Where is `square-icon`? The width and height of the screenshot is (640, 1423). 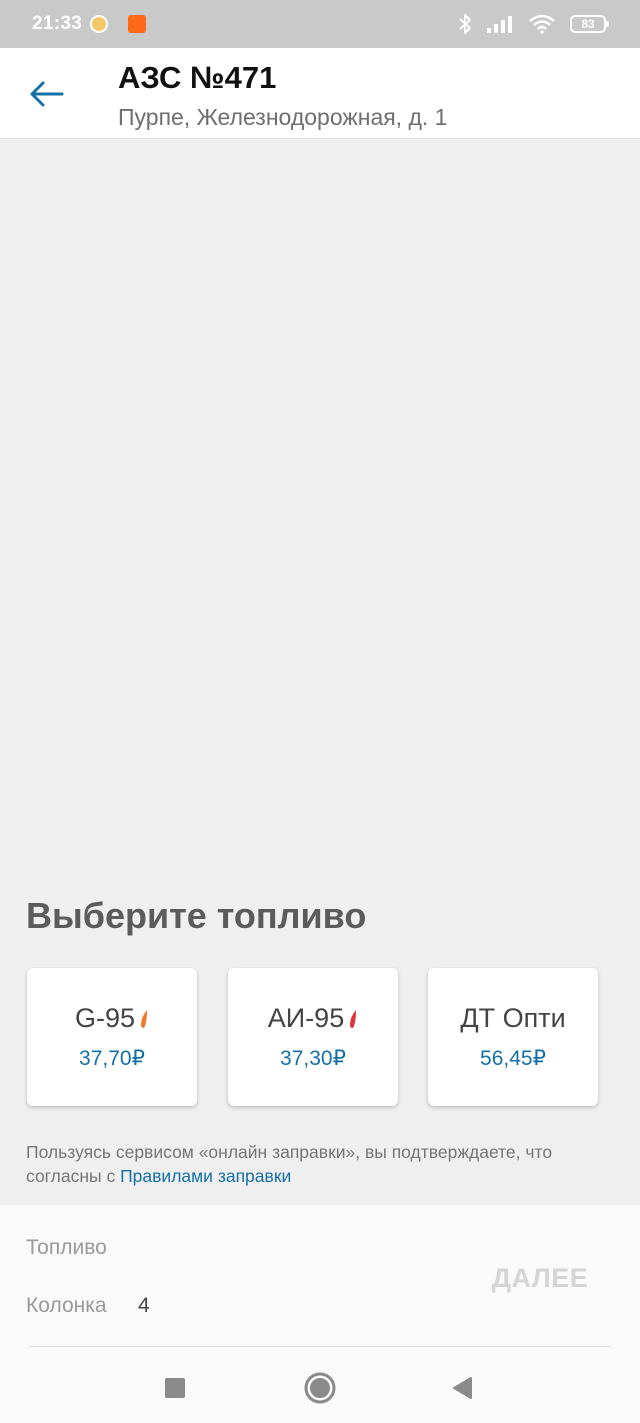
square-icon is located at coordinates (175, 1388).